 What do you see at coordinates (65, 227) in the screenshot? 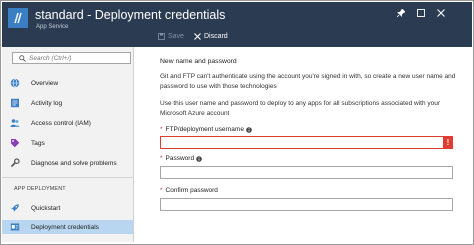
I see `sidebar-item-label: Deployment credentials` at bounding box center [65, 227].